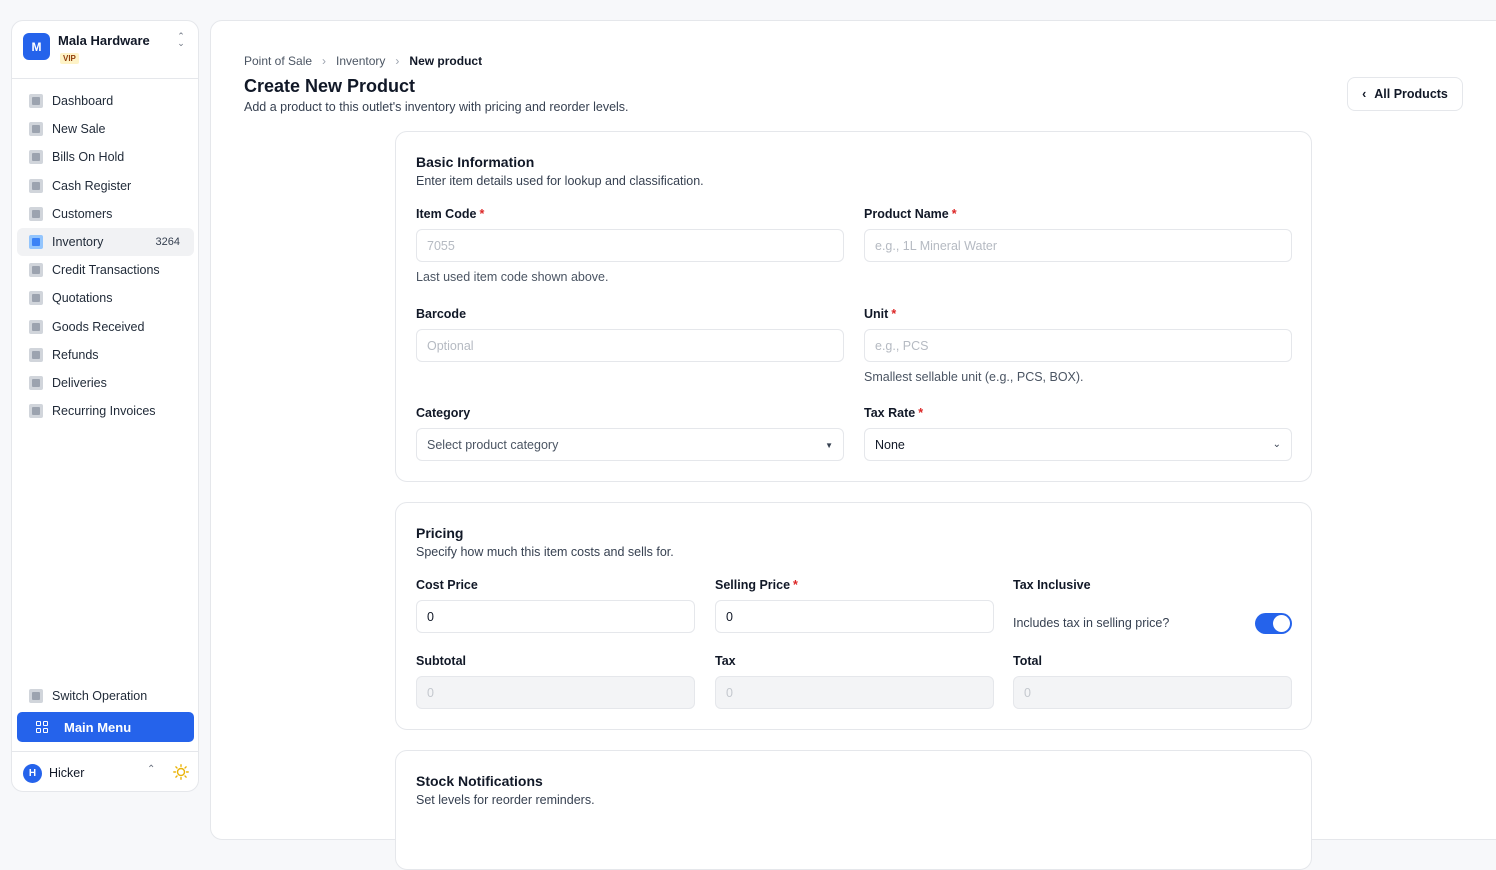 The height and width of the screenshot is (870, 1496). What do you see at coordinates (42, 727) in the screenshot?
I see `grid-icon` at bounding box center [42, 727].